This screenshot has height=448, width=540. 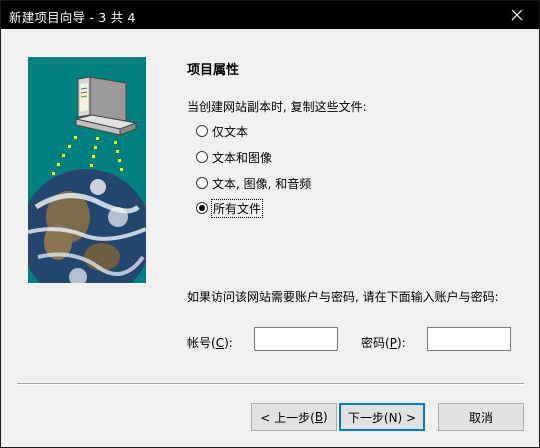 I want to click on next-button: 下一步(N) >, so click(x=382, y=417).